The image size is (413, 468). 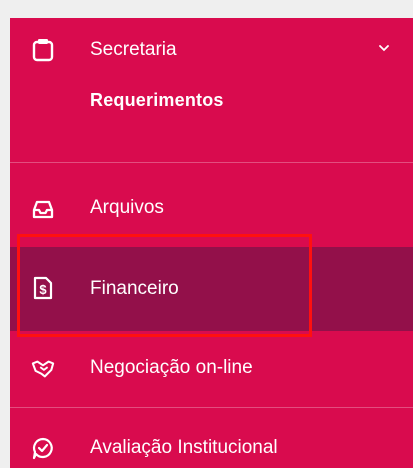 What do you see at coordinates (134, 288) in the screenshot?
I see `sidebar-item-label: Financeiro` at bounding box center [134, 288].